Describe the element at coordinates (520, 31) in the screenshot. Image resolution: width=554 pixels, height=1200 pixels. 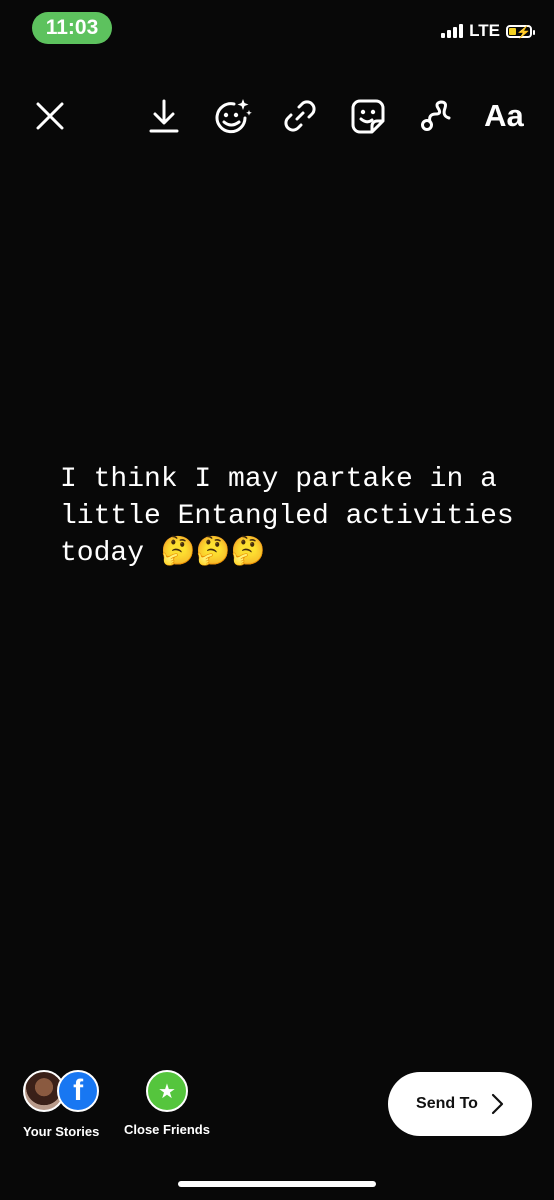
I see `battery-icon: ⚡` at that location.